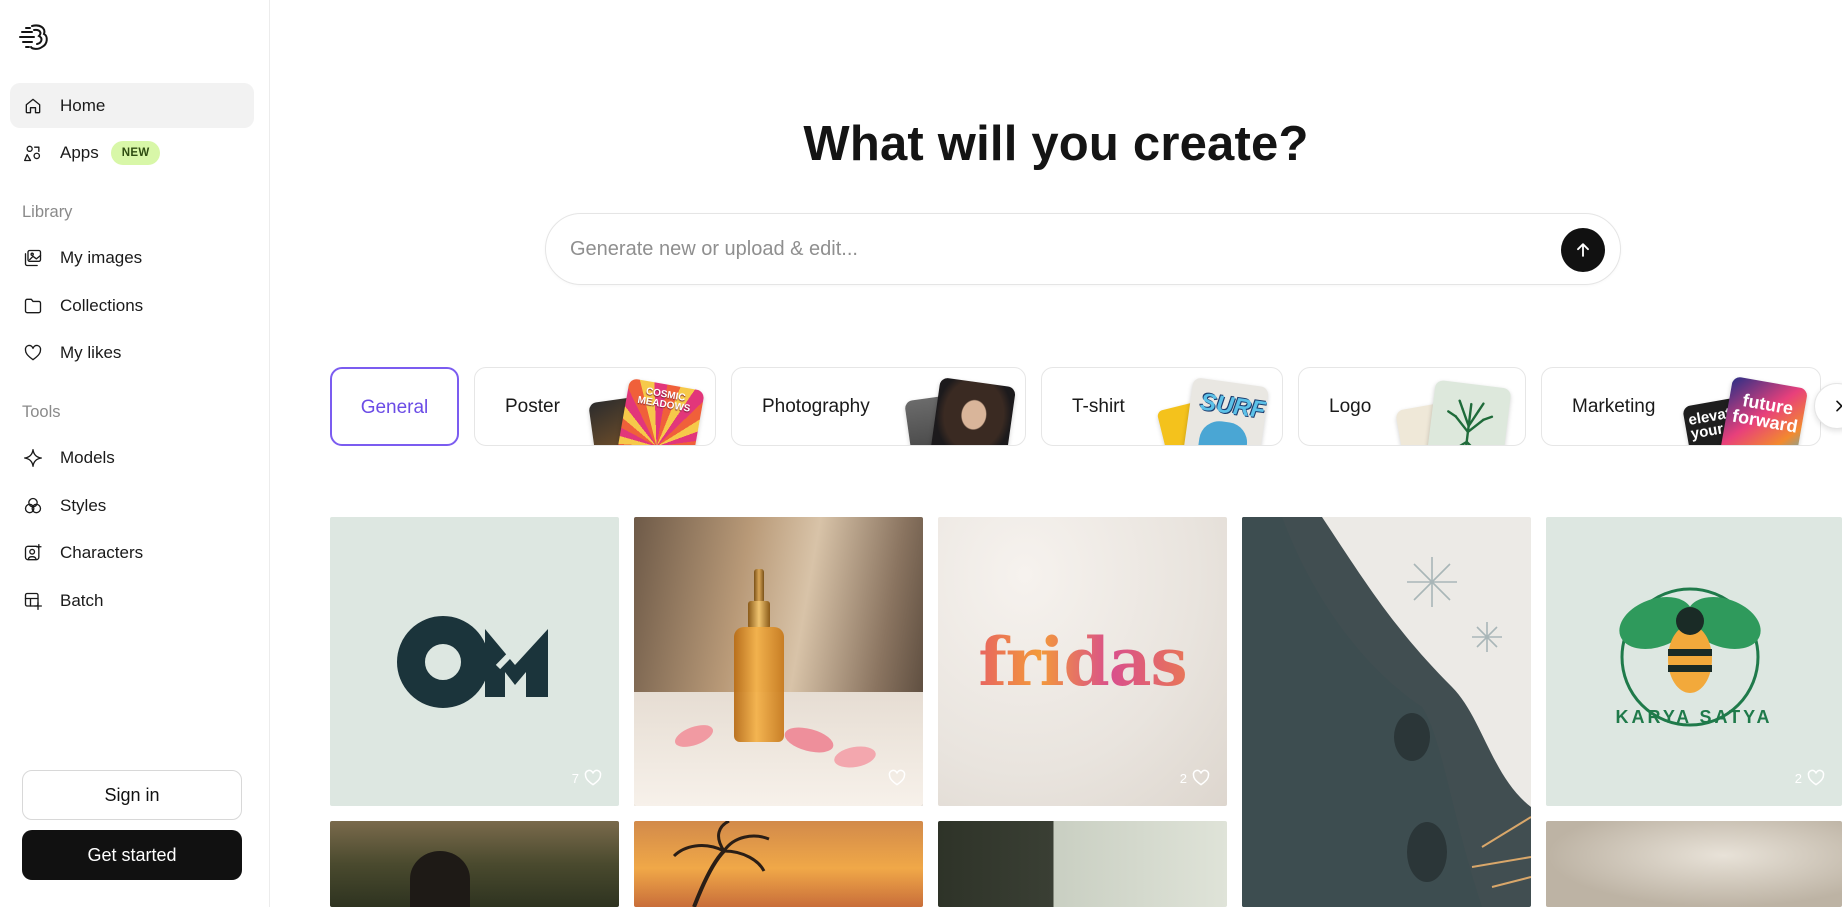 The image size is (1842, 907). I want to click on chevron-right-icon, so click(1839, 406).